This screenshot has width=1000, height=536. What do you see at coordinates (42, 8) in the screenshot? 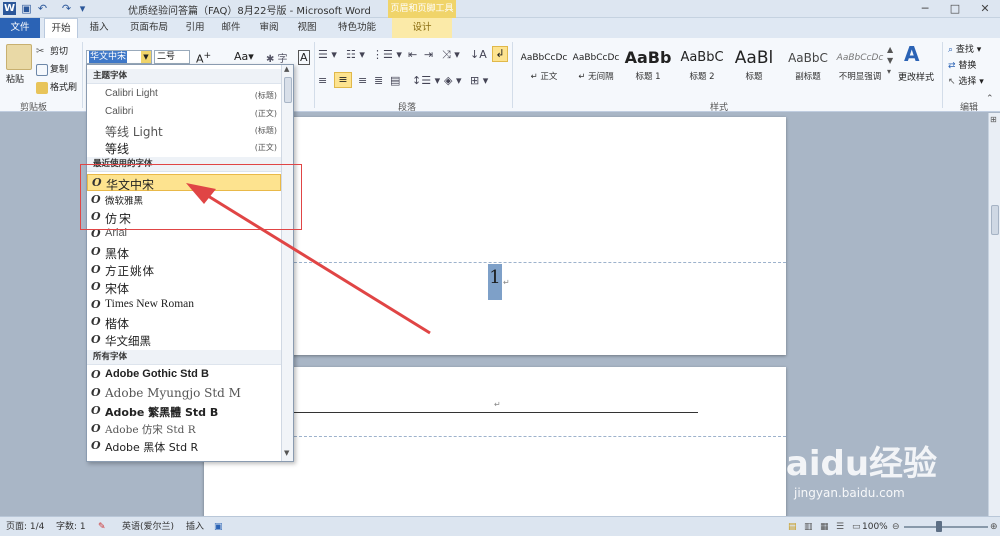
I see `undo-icon: ↶` at bounding box center [42, 8].